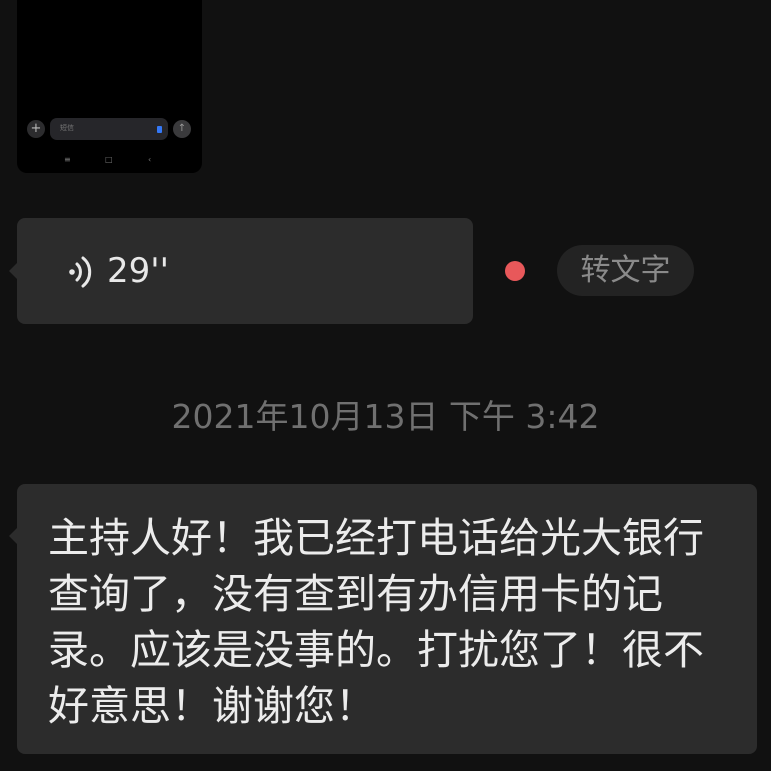 The height and width of the screenshot is (771, 771). Describe the element at coordinates (182, 129) in the screenshot. I see `arrow-up-icon: ↑` at that location.